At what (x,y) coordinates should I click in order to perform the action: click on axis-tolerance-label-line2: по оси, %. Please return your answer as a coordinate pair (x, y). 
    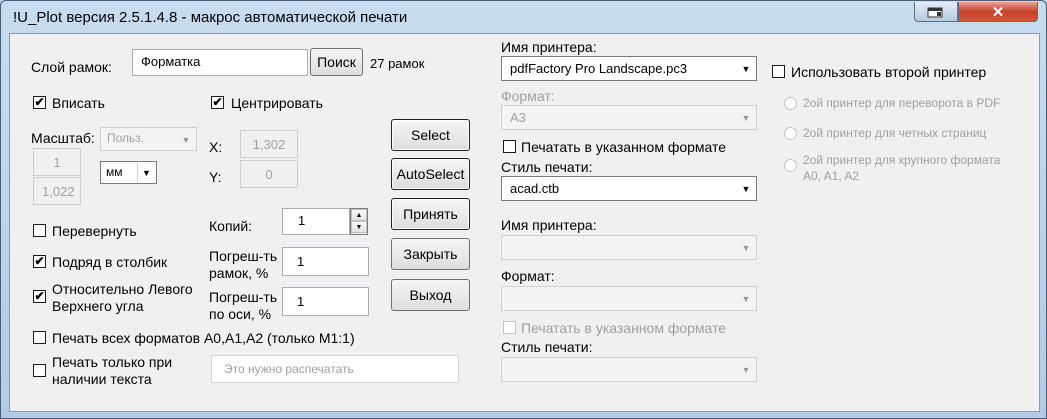
    Looking at the image, I should click on (240, 314).